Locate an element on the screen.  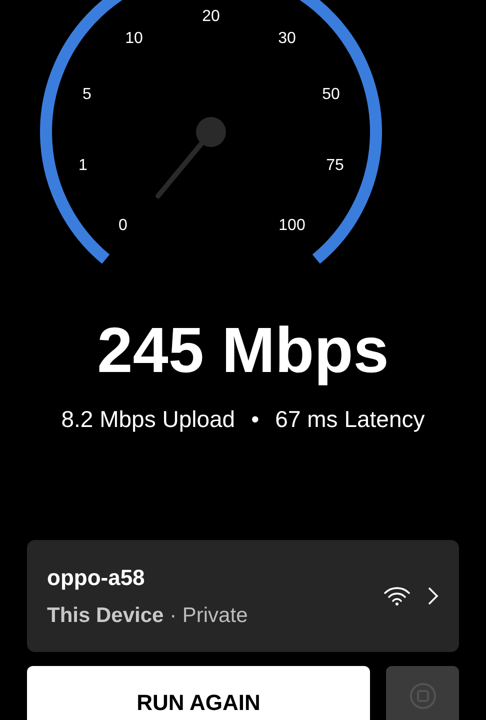
upload-speed: 8.2 Mbps Upload is located at coordinates (148, 419).